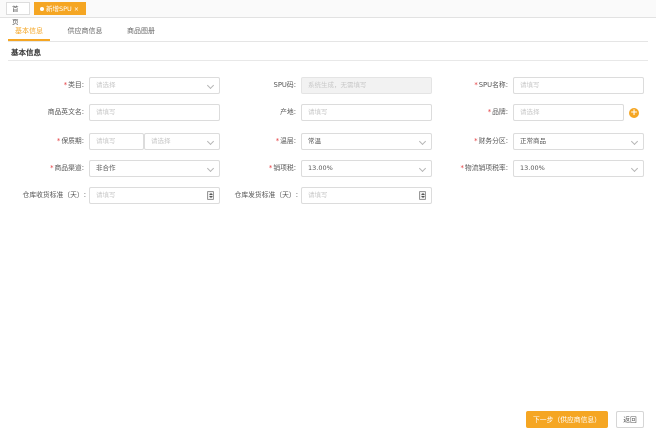  What do you see at coordinates (532, 168) in the screenshot?
I see `logistics-tax-value: 13.00%` at bounding box center [532, 168].